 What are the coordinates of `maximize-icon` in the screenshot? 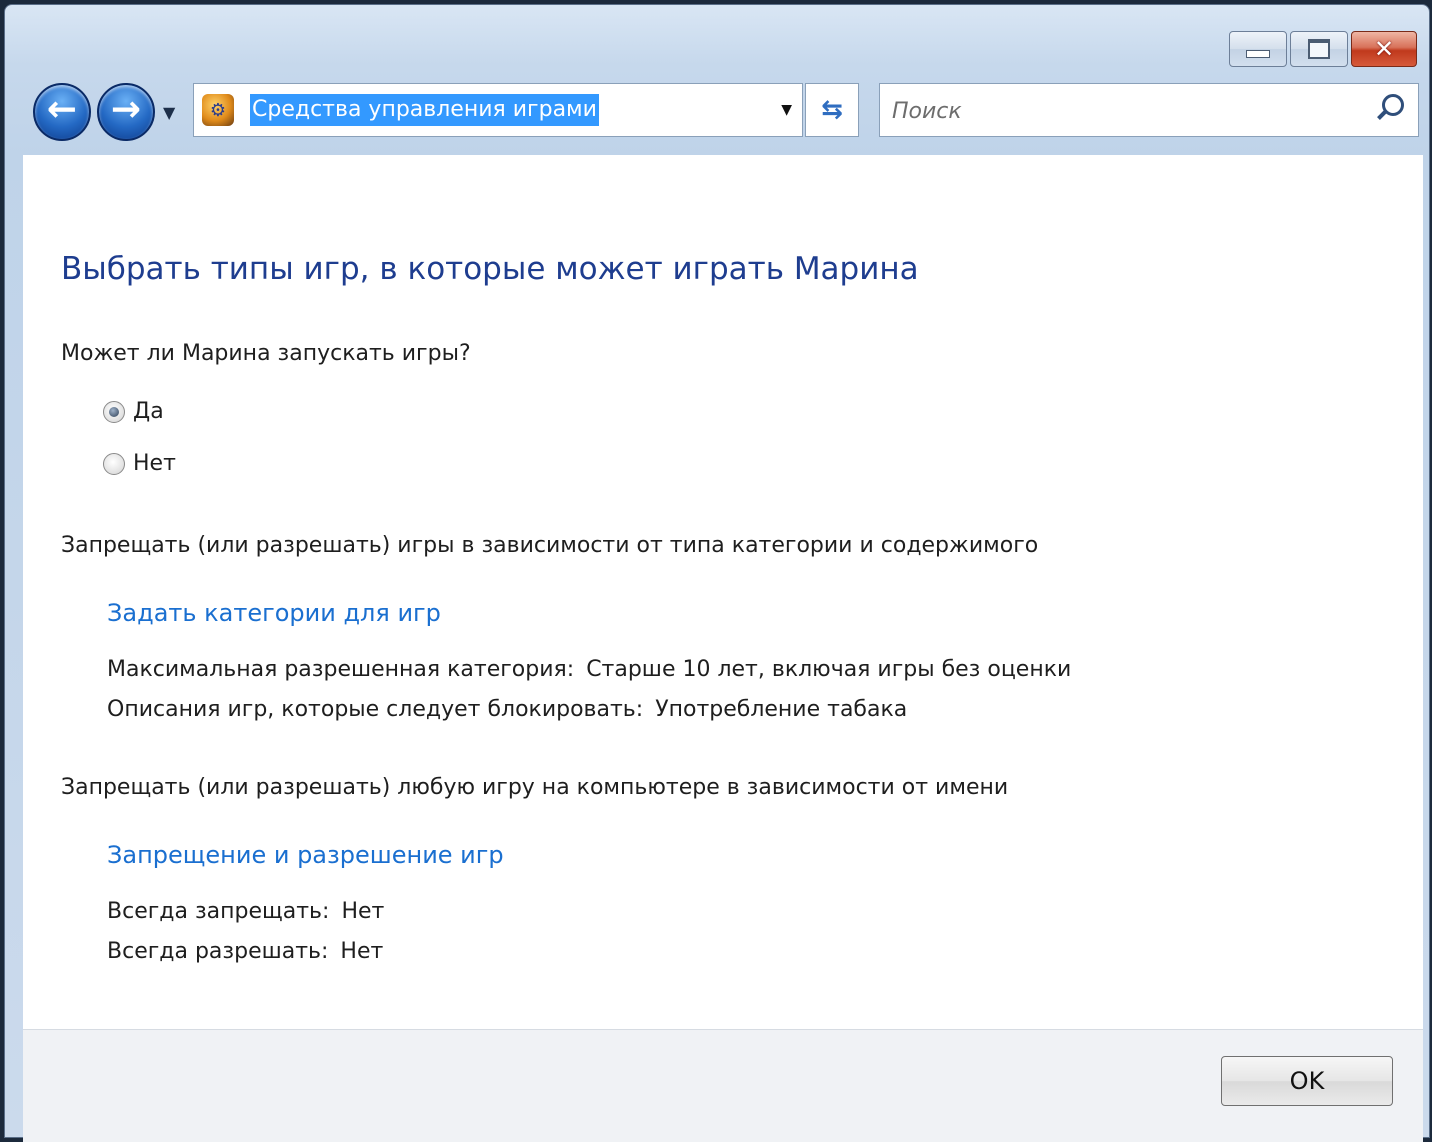 It's located at (1319, 49).